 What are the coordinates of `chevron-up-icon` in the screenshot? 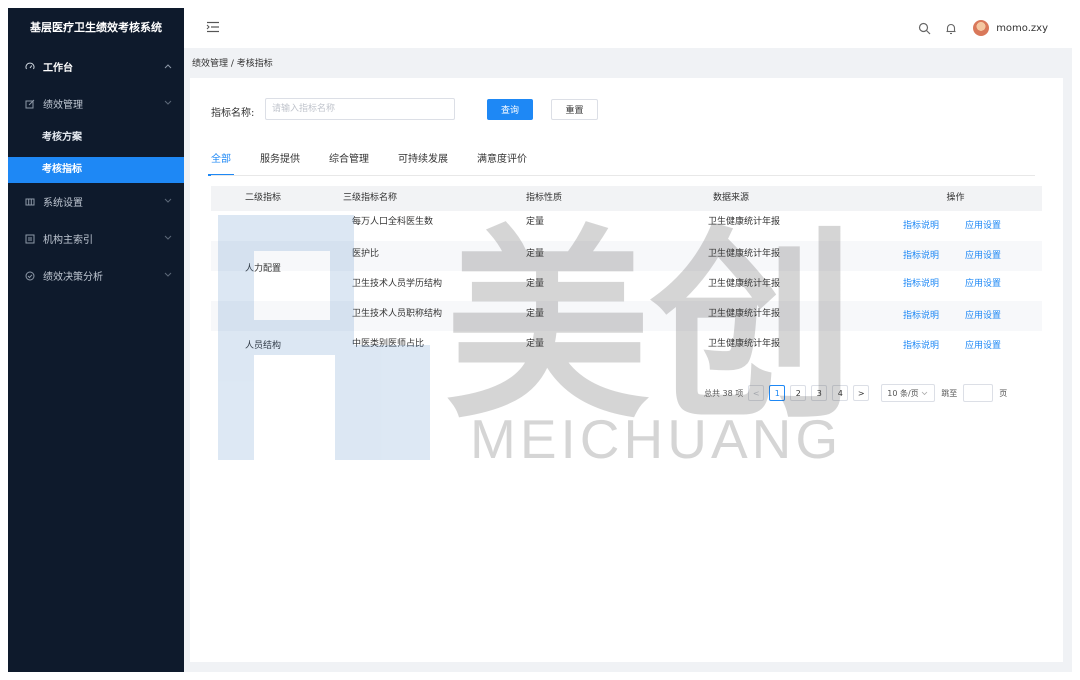 It's located at (168, 66).